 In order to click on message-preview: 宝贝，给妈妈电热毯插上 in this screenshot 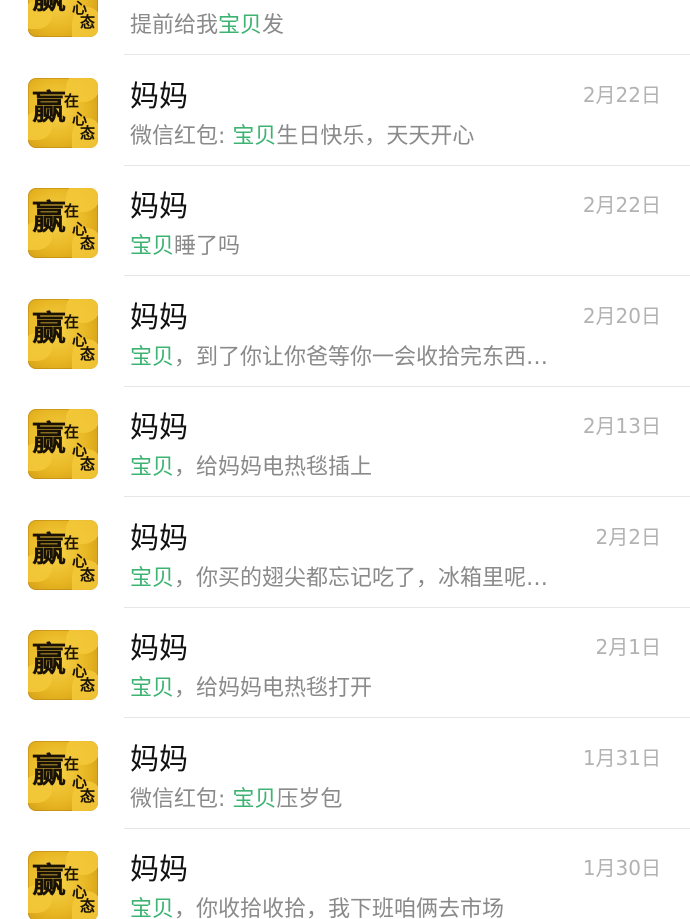, I will do `click(365, 468)`.